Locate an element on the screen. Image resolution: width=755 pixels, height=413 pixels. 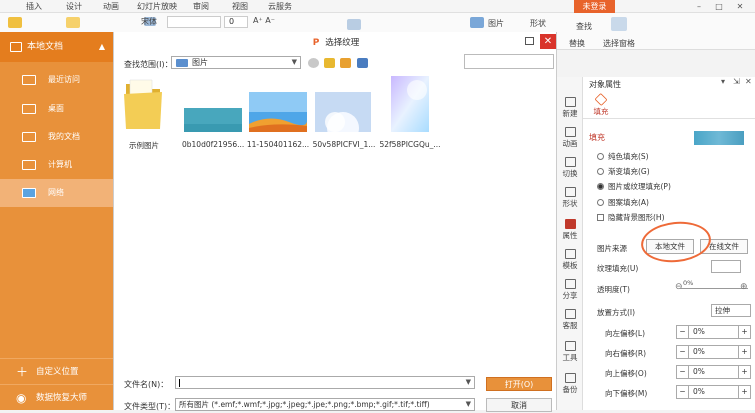
texture-thumbnail is located at coordinates (213, 120).